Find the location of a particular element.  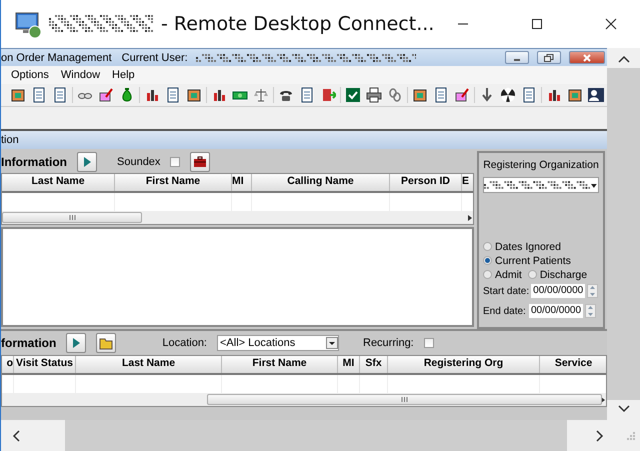

menu-item: Window is located at coordinates (80, 75).